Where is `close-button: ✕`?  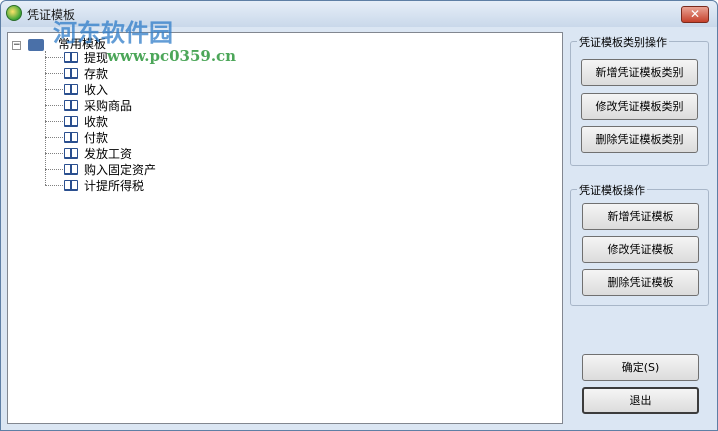 close-button: ✕ is located at coordinates (695, 14).